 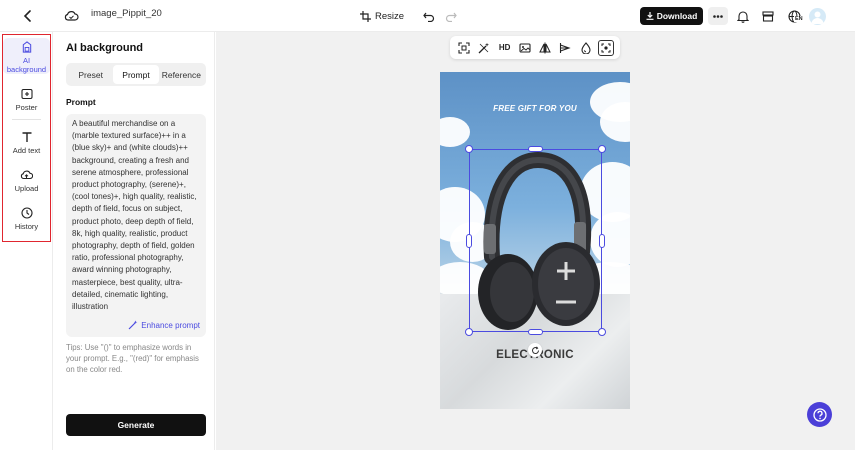 What do you see at coordinates (390, 16) in the screenshot?
I see `resize-label: Resize` at bounding box center [390, 16].